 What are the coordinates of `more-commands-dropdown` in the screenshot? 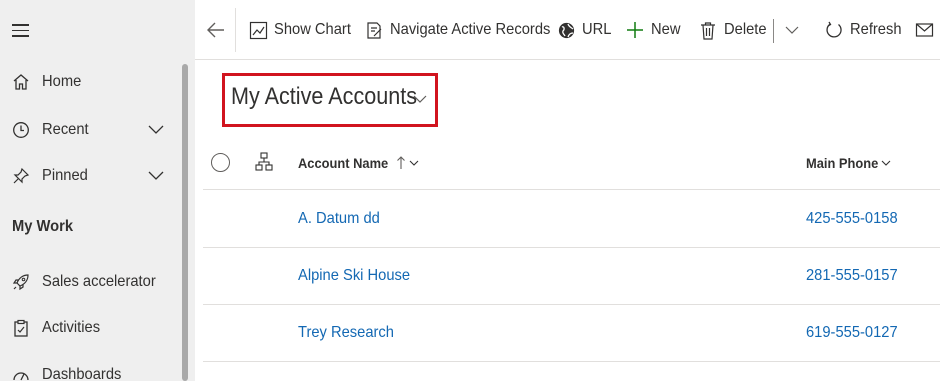 It's located at (792, 30).